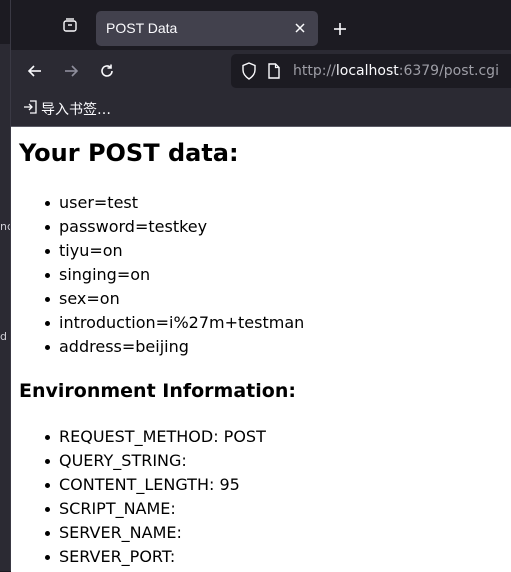 Image resolution: width=511 pixels, height=572 pixels. I want to click on list-item: address=beijing, so click(174, 347).